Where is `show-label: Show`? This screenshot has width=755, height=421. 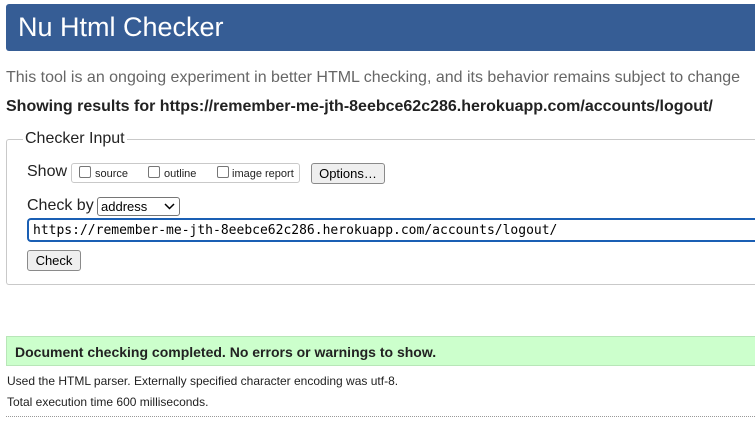 show-label: Show is located at coordinates (47, 171).